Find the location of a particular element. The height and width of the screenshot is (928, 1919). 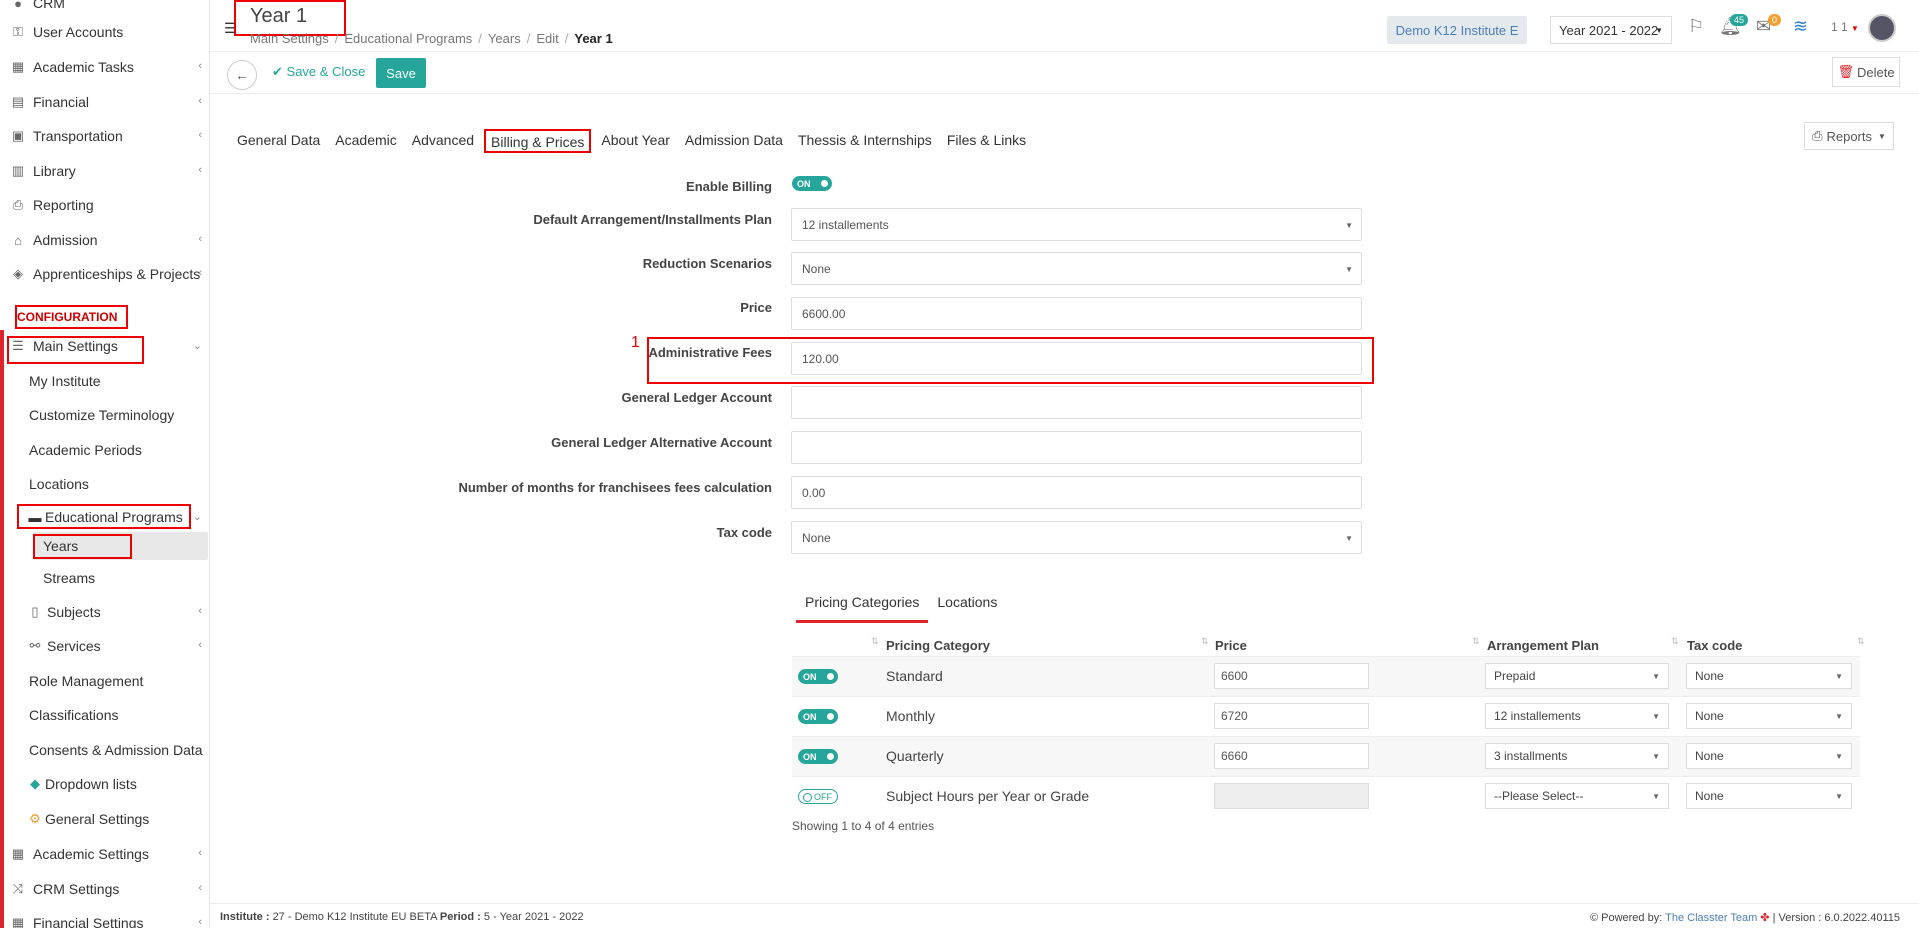

layers-icon: ≋ is located at coordinates (1800, 26).